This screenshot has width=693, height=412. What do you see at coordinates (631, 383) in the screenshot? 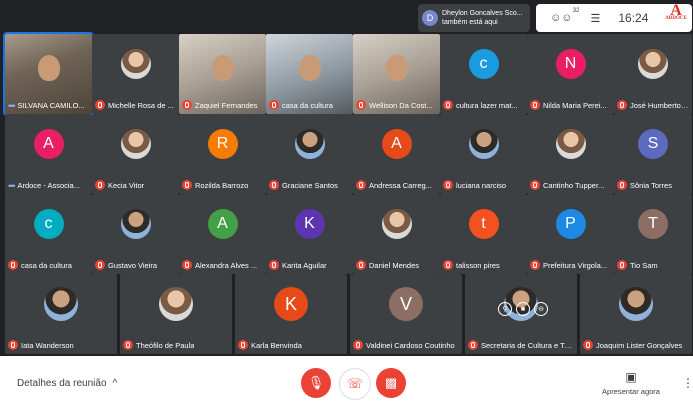
I see `present-now-button: ▣ Apresentar agora` at bounding box center [631, 383].